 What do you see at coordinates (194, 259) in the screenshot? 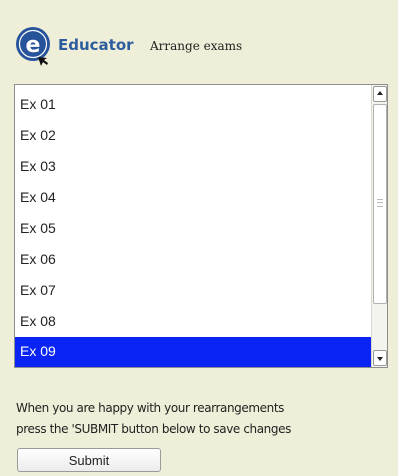
I see `exam-list-item: Ex 06` at bounding box center [194, 259].